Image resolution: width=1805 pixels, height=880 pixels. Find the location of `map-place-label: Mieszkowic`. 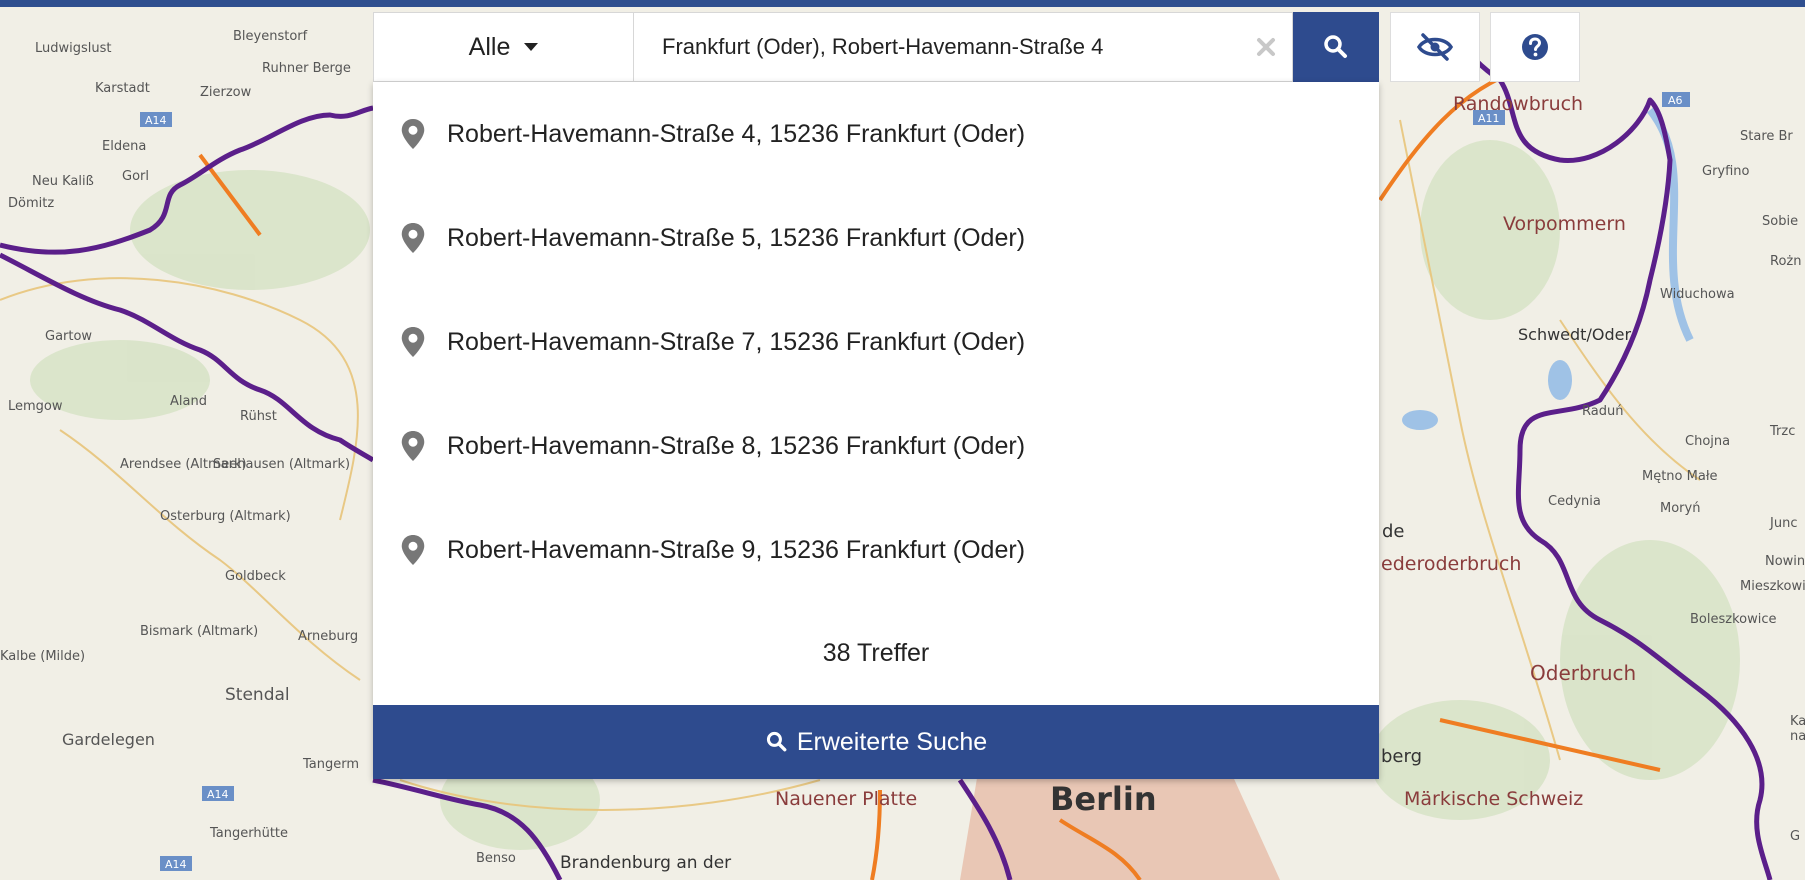

map-place-label: Mieszkowic is located at coordinates (1772, 586).